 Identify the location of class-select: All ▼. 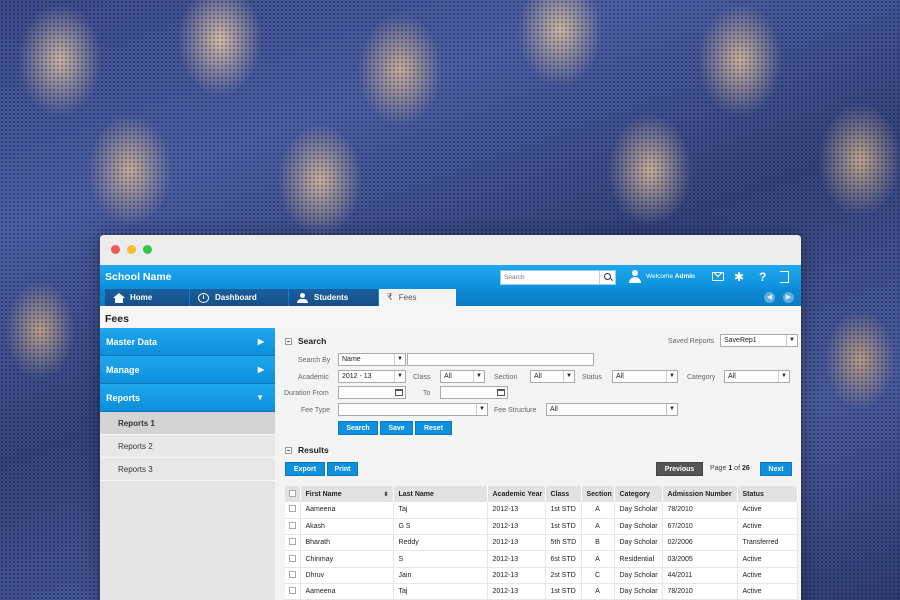
(462, 376).